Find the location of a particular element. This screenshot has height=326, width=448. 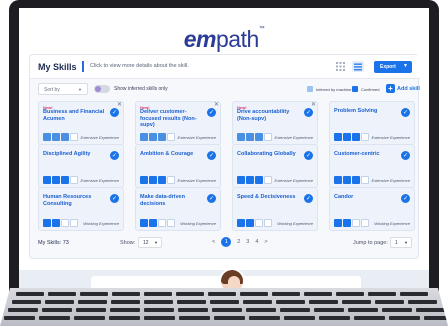

skill-name: Drive accountability (Non-supv) is located at coordinates (263, 115).